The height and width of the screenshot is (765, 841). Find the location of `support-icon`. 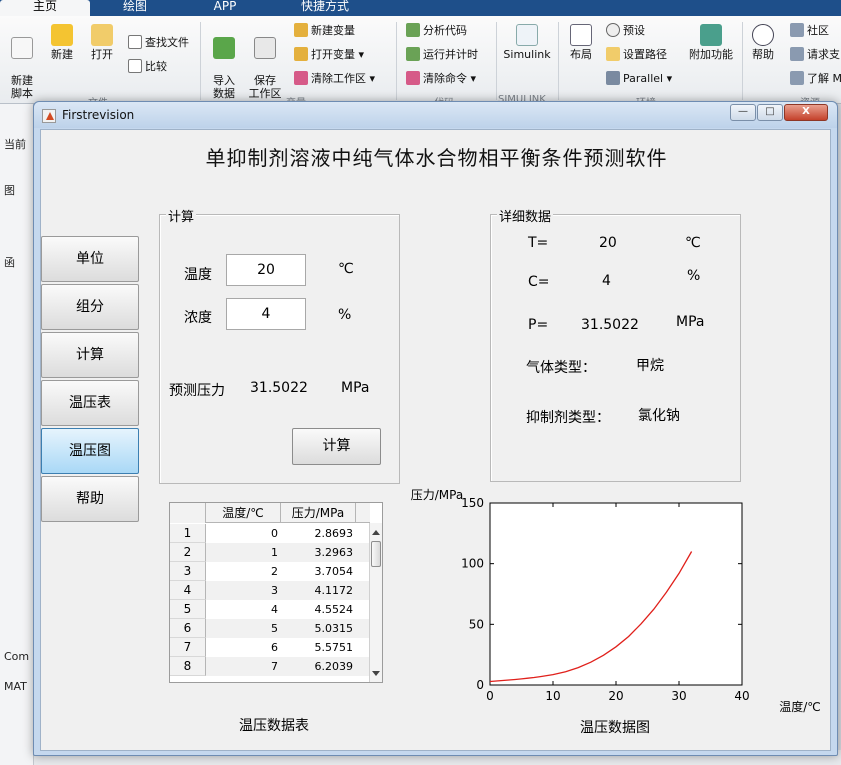

support-icon is located at coordinates (797, 54).